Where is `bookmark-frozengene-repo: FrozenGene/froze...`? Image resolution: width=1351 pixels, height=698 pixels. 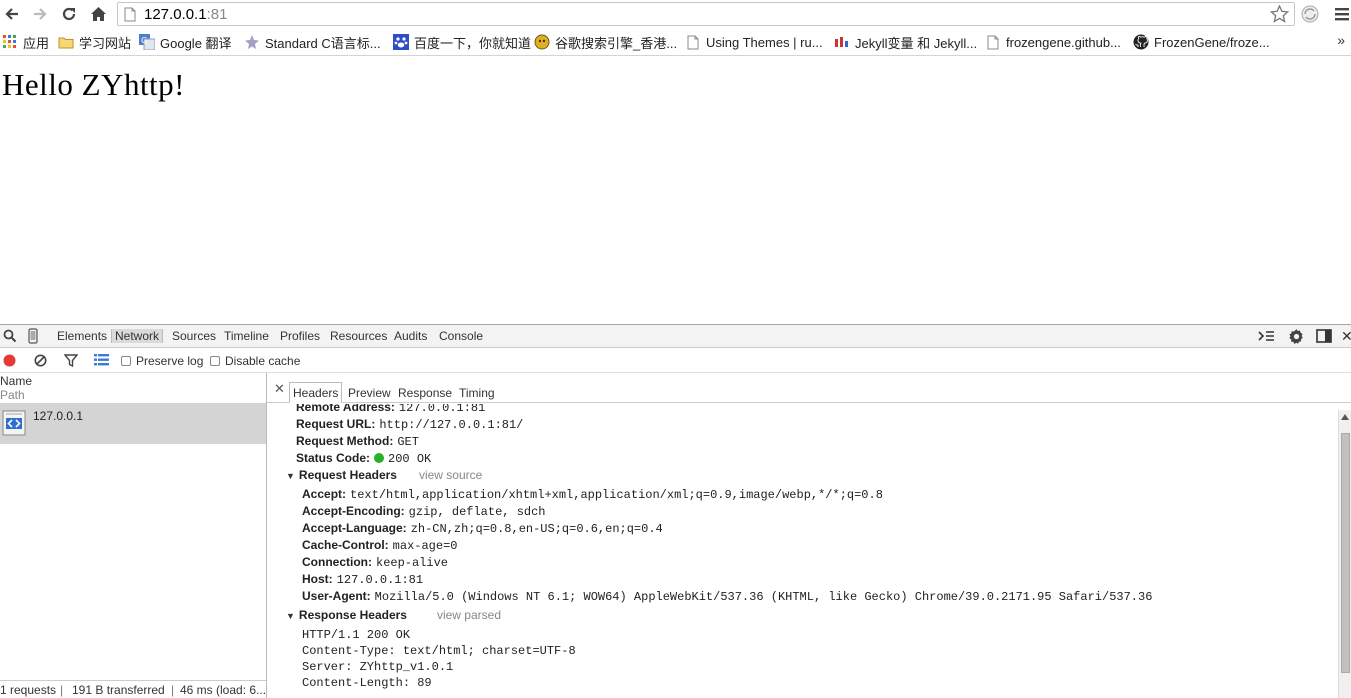
bookmark-frozengene-repo: FrozenGene/froze... is located at coordinates (1201, 42).